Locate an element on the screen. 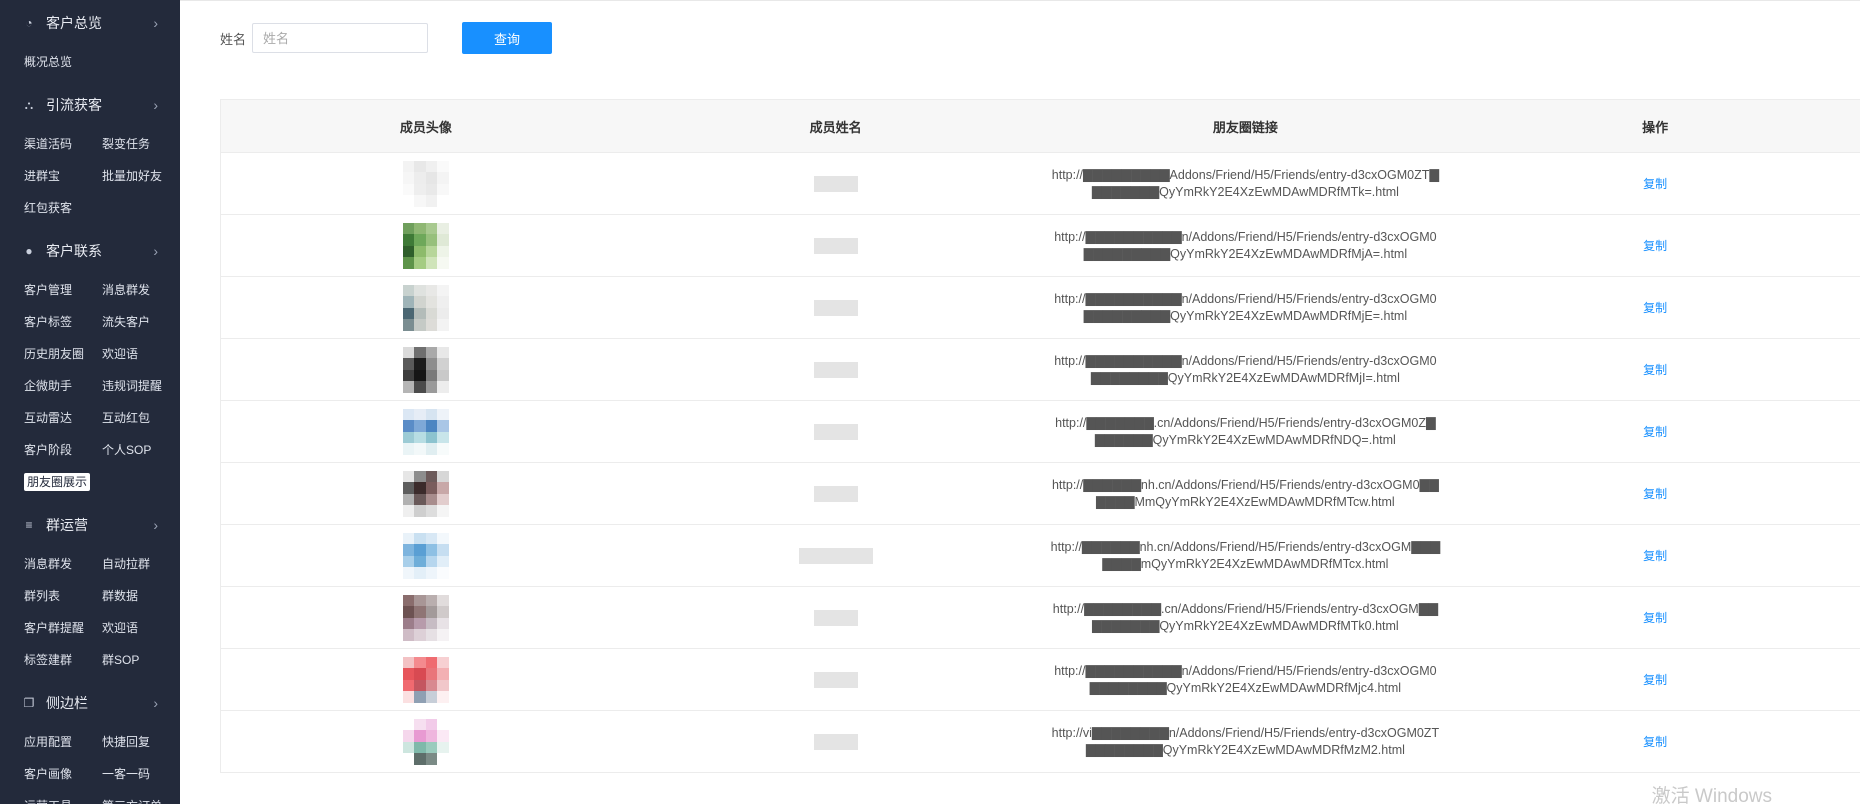 The height and width of the screenshot is (804, 1860). sidebar-item: 运营工具 is located at coordinates (63, 797).